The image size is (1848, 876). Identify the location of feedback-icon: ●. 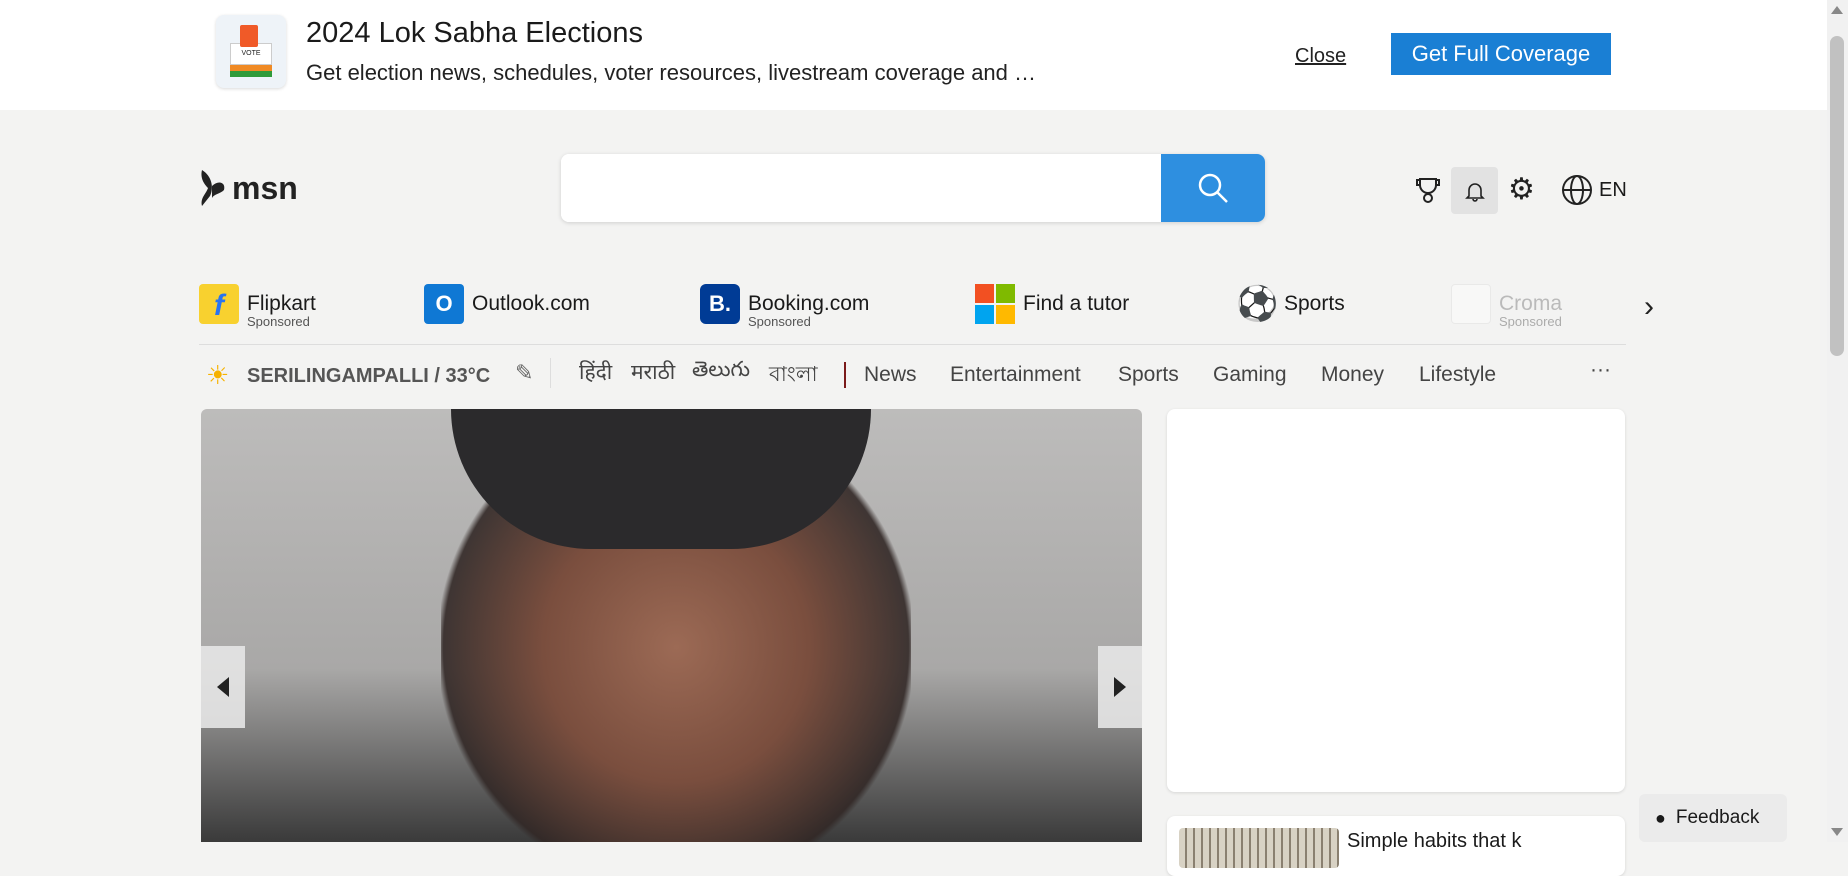
(1660, 817).